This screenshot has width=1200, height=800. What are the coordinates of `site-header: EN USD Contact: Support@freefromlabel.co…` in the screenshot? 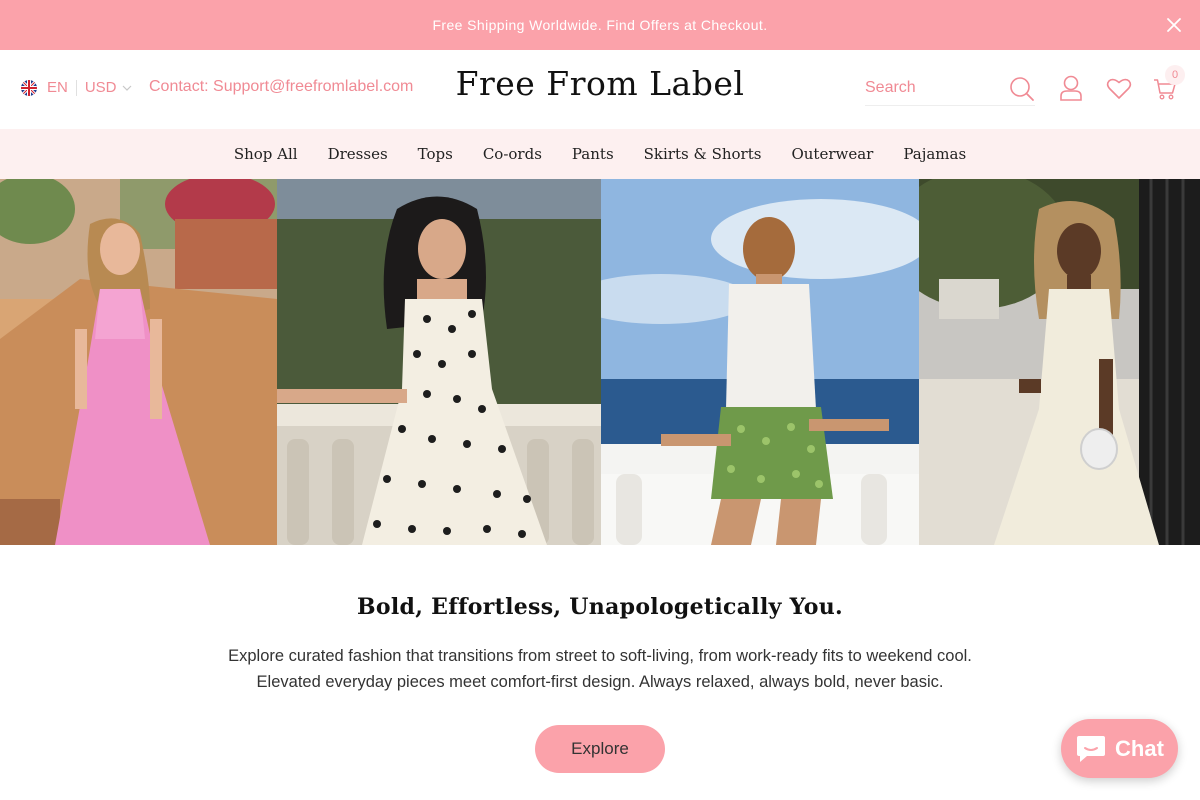 It's located at (600, 89).